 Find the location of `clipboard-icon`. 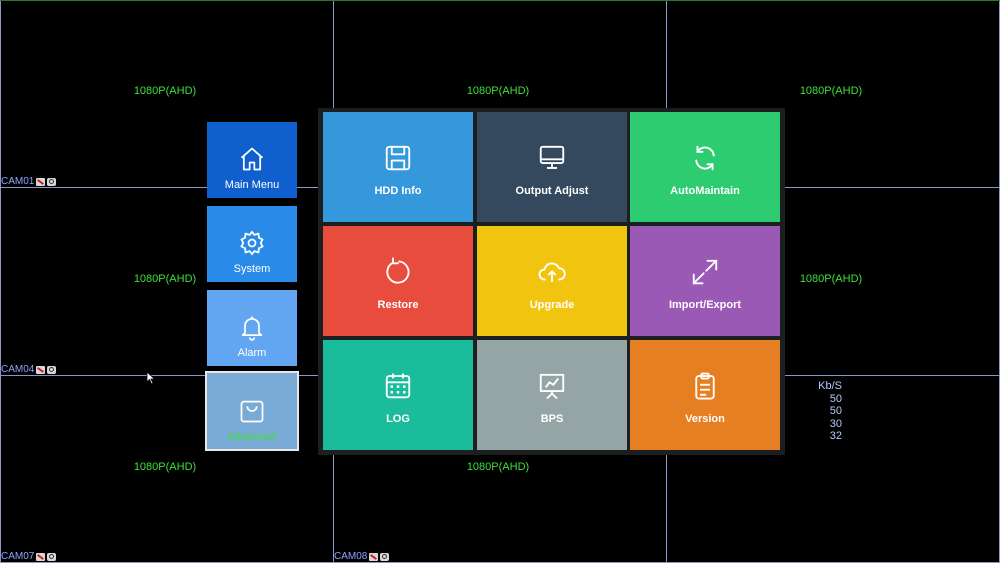

clipboard-icon is located at coordinates (705, 386).